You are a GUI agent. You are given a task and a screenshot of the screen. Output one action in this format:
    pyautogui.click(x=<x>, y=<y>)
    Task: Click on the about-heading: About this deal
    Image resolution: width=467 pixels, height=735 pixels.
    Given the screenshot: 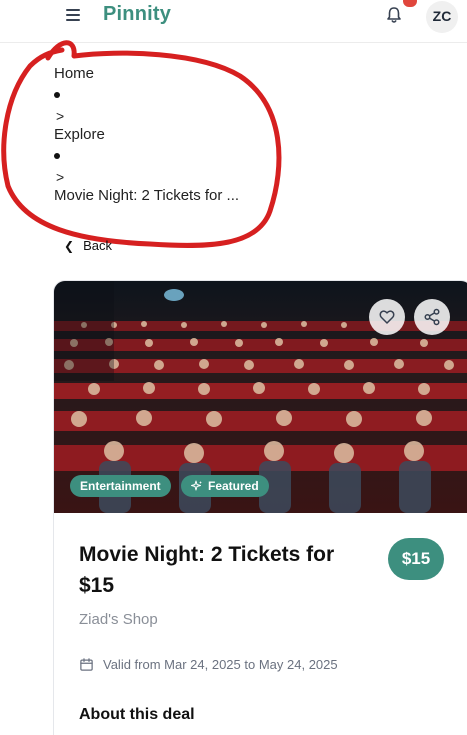 What is the action you would take?
    pyautogui.click(x=137, y=714)
    